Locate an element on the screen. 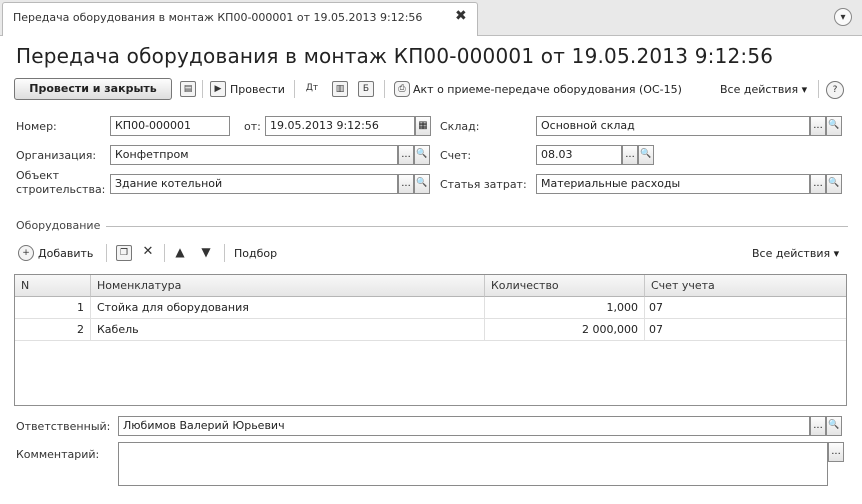  responsible-field: Любимов Валерий Юрьевич is located at coordinates (464, 426).